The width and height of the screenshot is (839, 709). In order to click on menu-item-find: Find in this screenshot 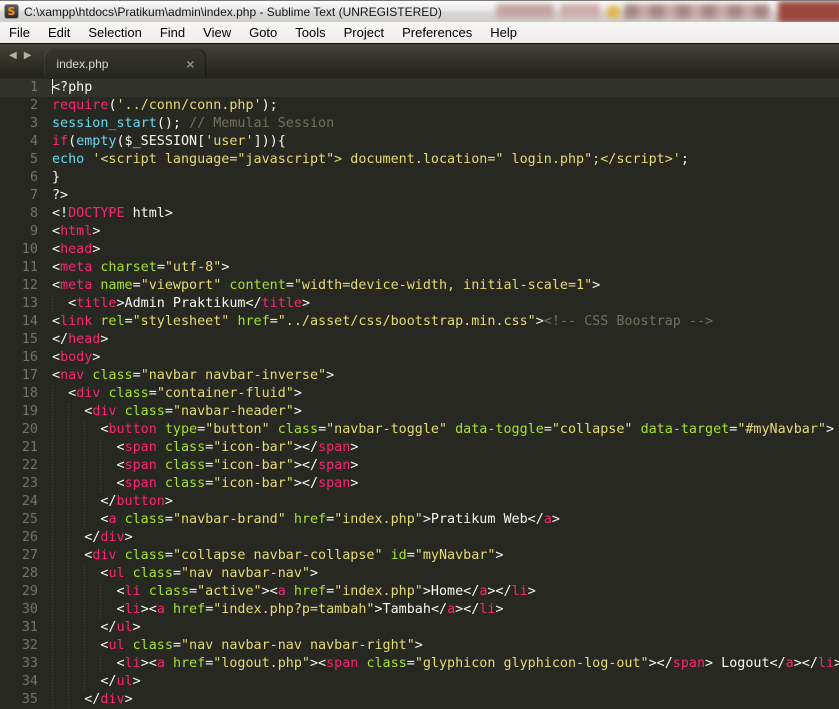, I will do `click(172, 32)`.